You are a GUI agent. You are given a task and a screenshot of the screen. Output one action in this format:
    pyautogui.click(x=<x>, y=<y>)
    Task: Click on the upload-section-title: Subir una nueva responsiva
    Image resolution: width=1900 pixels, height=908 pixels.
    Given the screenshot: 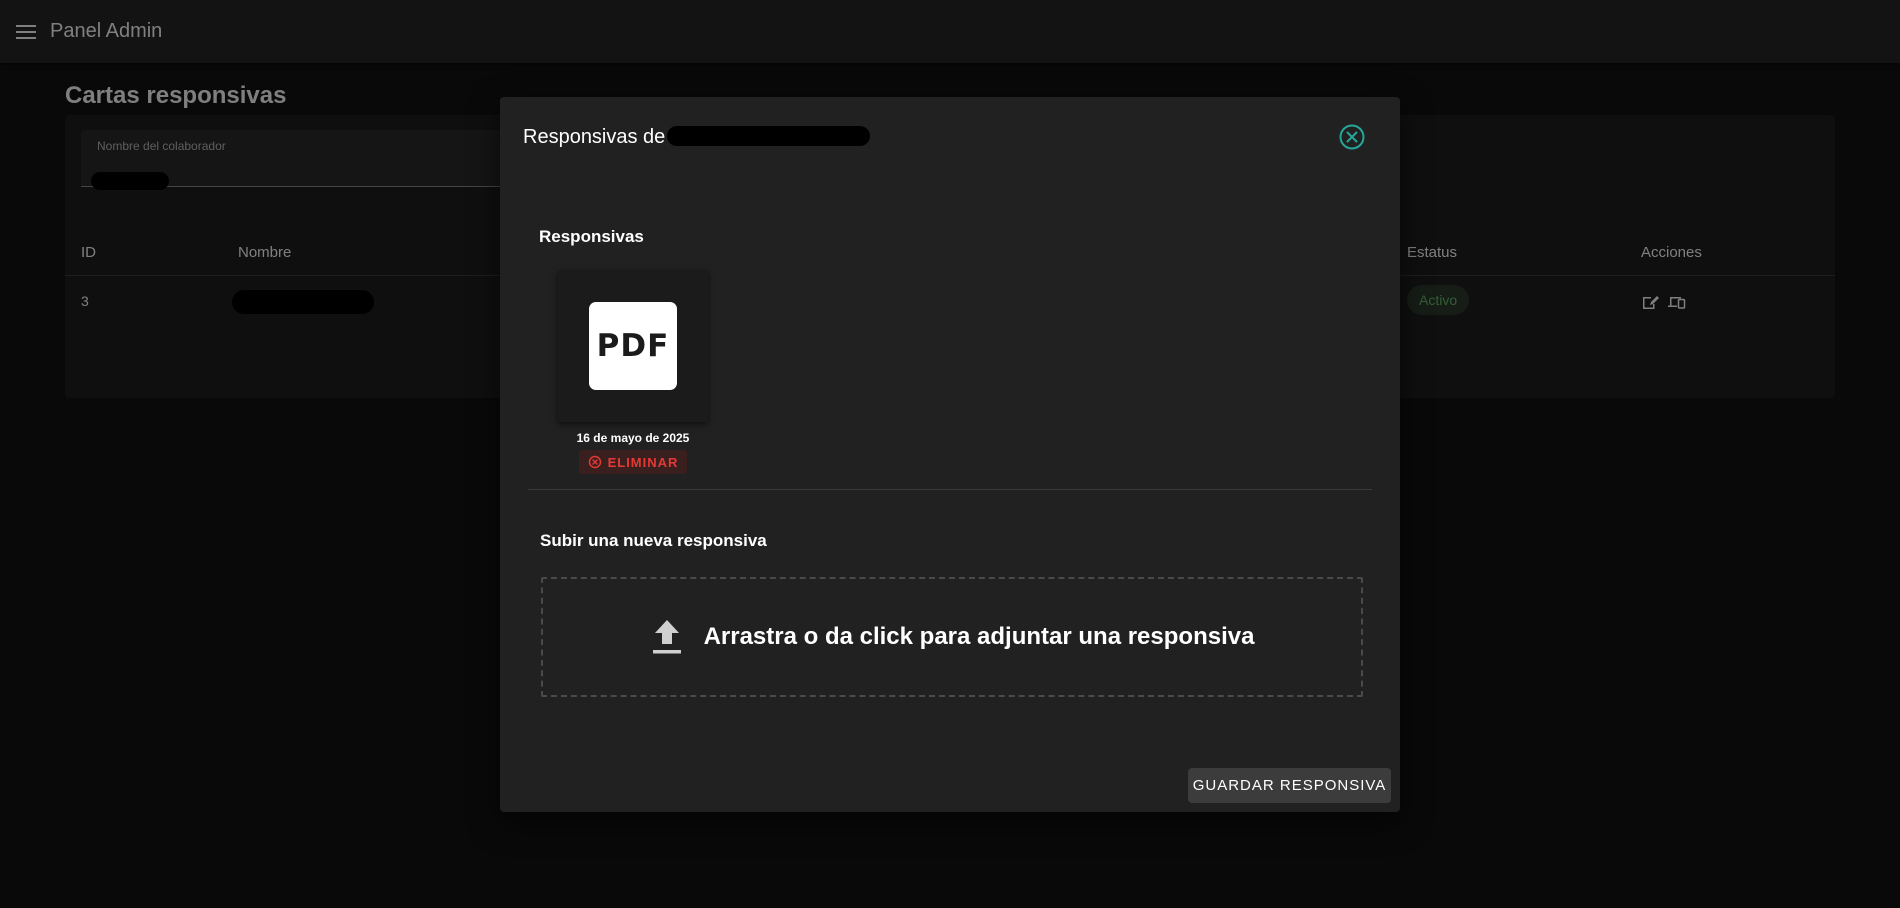 What is the action you would take?
    pyautogui.click(x=653, y=540)
    